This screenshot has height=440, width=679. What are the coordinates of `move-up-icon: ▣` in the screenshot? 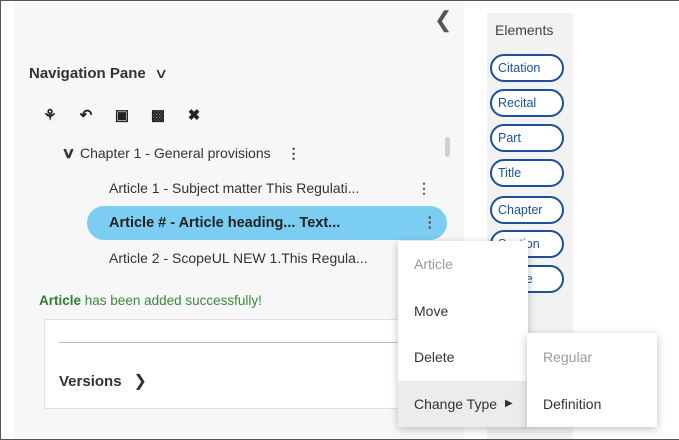 It's located at (122, 116).